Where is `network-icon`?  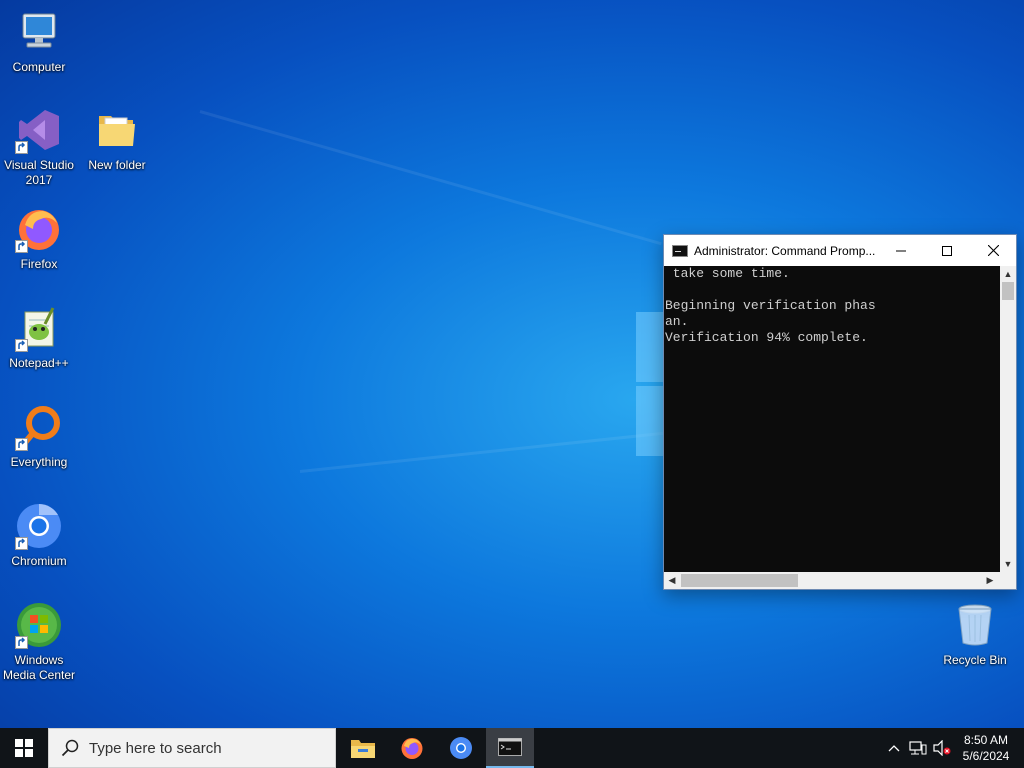
network-icon is located at coordinates (918, 748).